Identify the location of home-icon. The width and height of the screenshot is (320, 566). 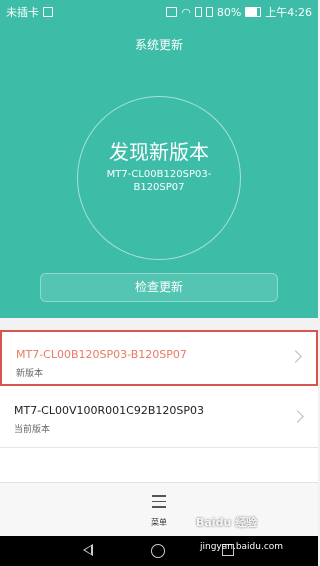
(158, 551).